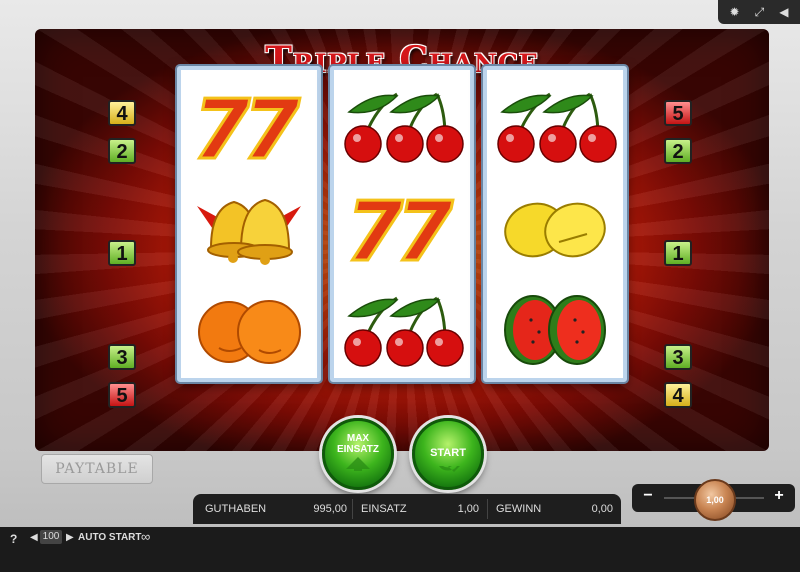 This screenshot has height=572, width=800. What do you see at coordinates (779, 496) in the screenshot?
I see `bet-increase-button: +` at bounding box center [779, 496].